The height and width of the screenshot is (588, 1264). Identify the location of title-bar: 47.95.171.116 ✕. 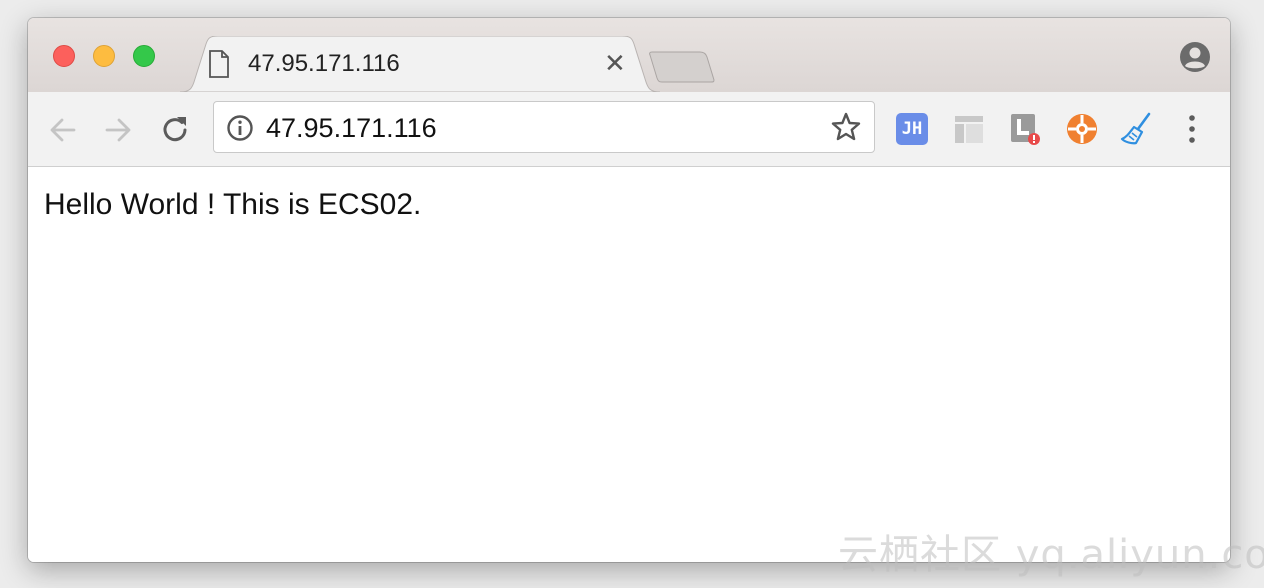
(629, 55).